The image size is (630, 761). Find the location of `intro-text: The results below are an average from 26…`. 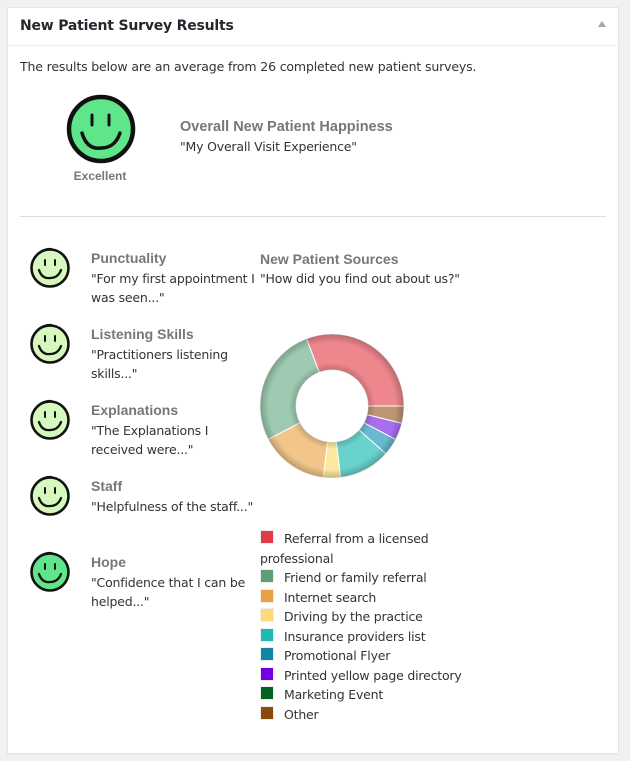

intro-text: The results below are an average from 26… is located at coordinates (248, 66).